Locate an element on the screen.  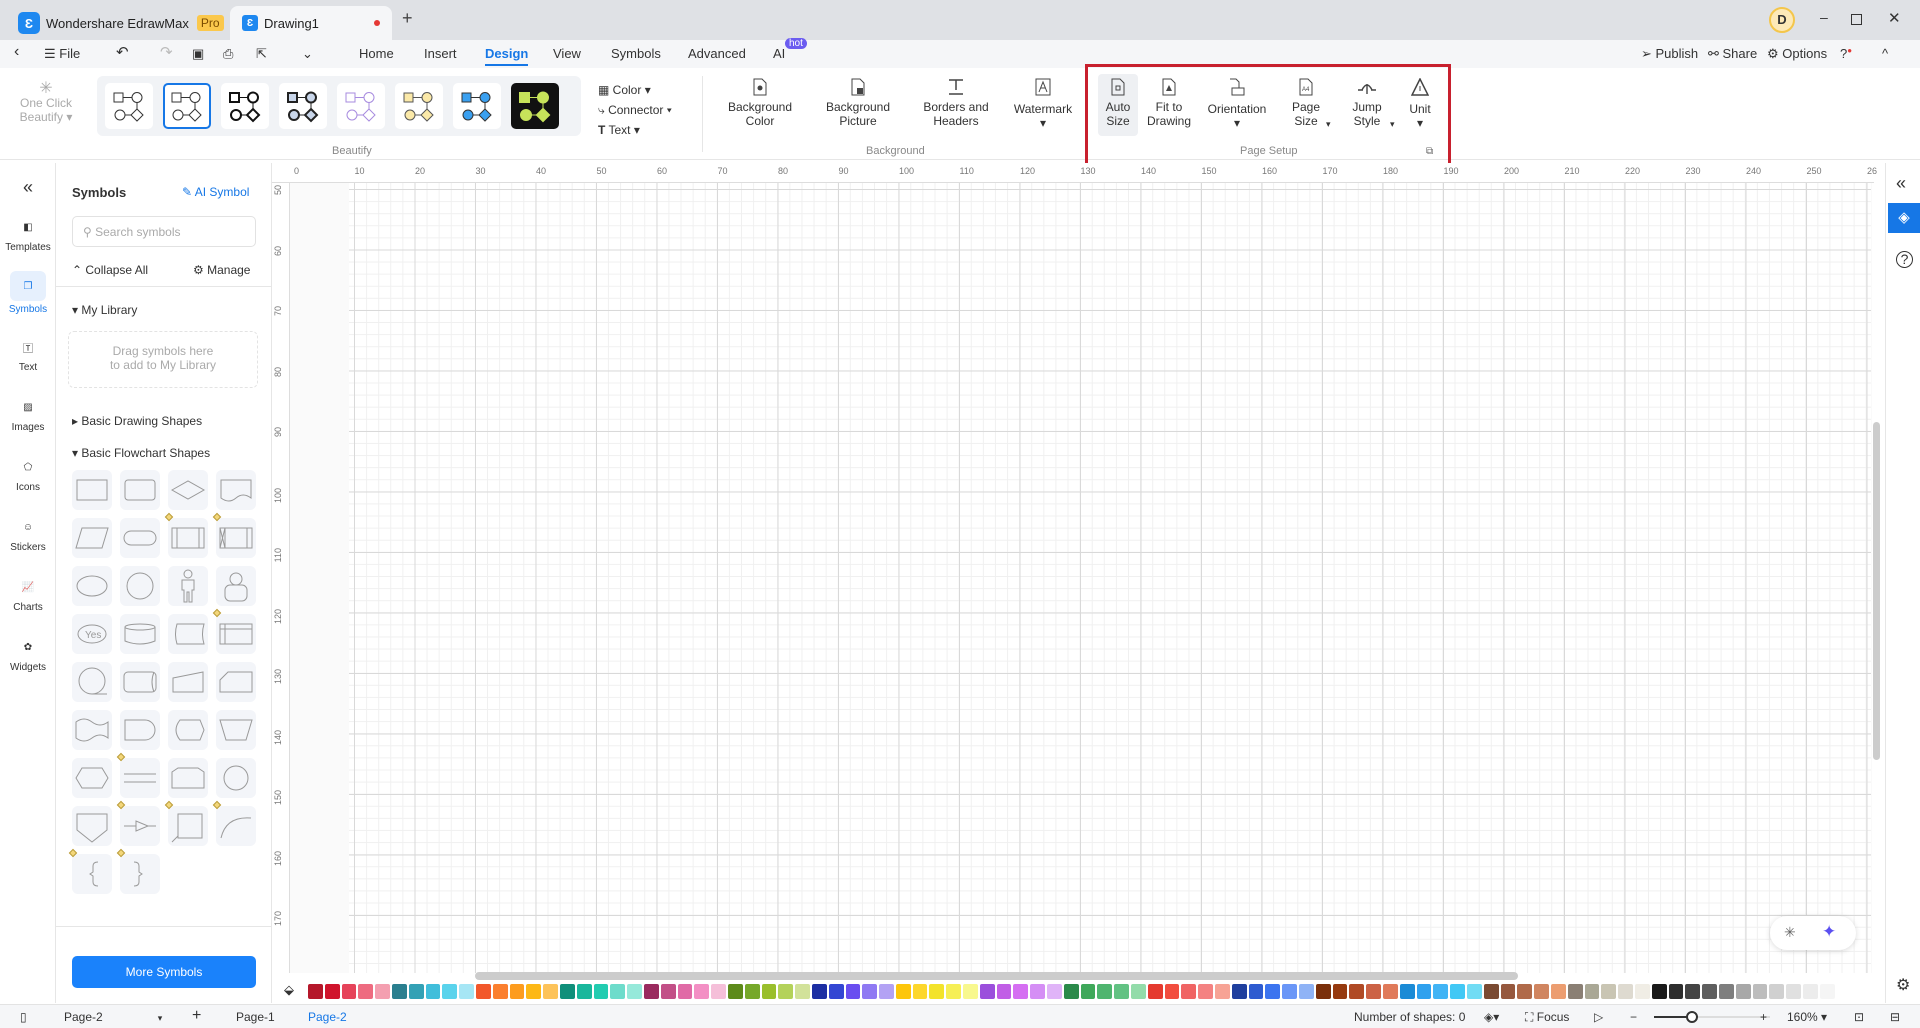
nav-icons: ⬠ Icons is located at coordinates (28, 474).